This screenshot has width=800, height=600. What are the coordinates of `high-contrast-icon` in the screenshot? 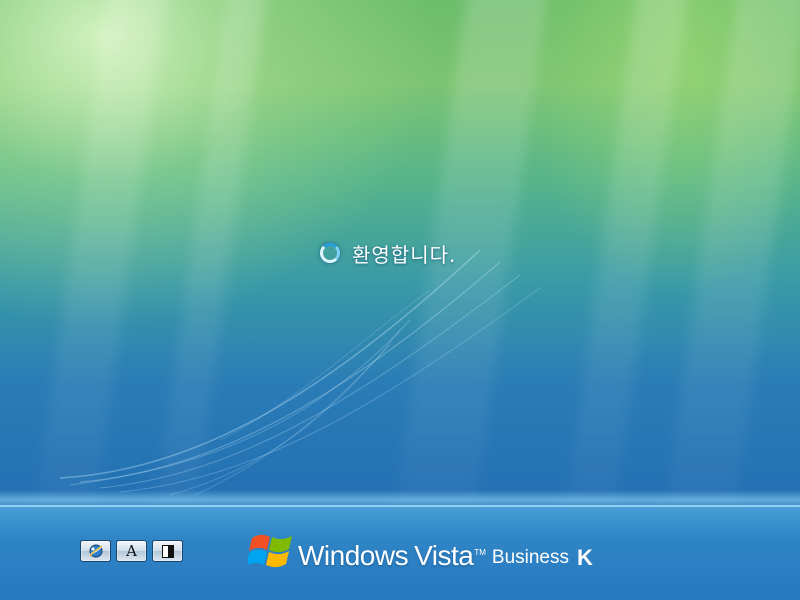 It's located at (167, 551).